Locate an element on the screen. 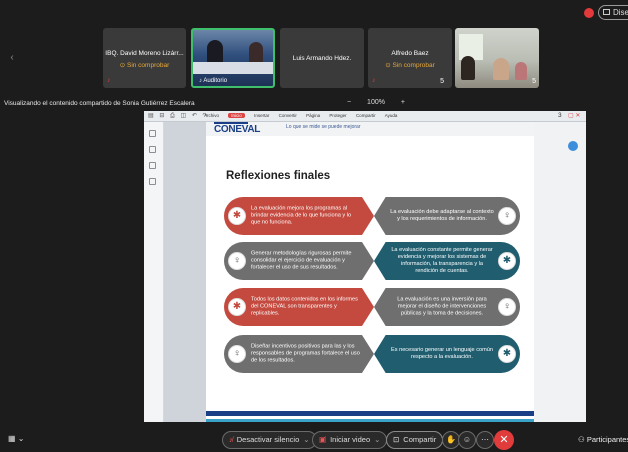 The height and width of the screenshot is (452, 628). chevron-left-icon: ‹ is located at coordinates (12, 58).